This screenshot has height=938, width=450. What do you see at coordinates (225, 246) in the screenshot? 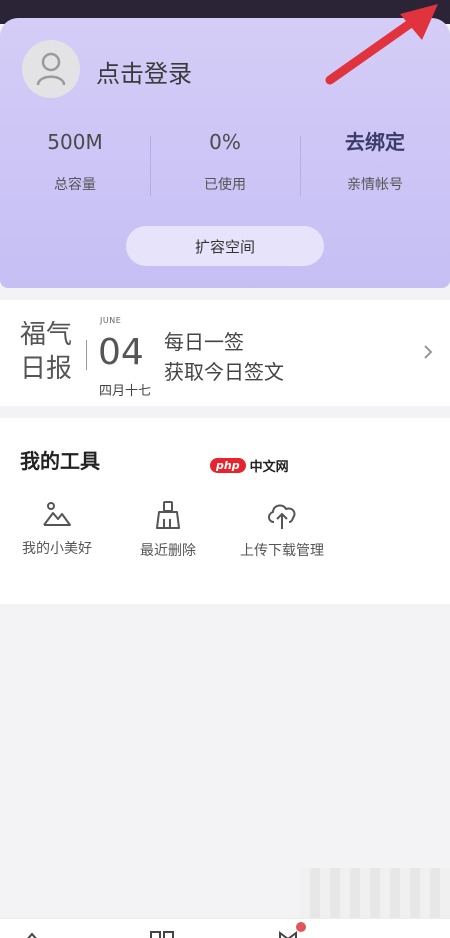
I see `expand-storage-button: 扩容空间` at bounding box center [225, 246].